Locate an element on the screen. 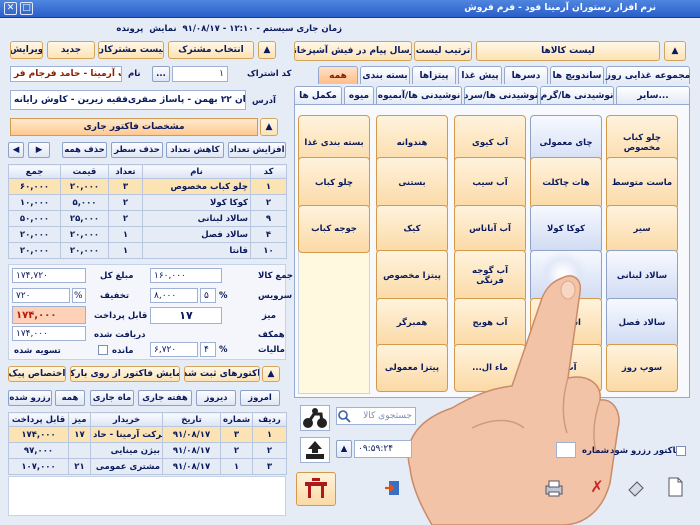 This screenshot has width=700, height=525. table-row: ۱۰۷,۰۰۰ ۲۱ مشتری عمومی ۹۱/۰۸/۱۷ ۱ ۳ is located at coordinates (147, 466).